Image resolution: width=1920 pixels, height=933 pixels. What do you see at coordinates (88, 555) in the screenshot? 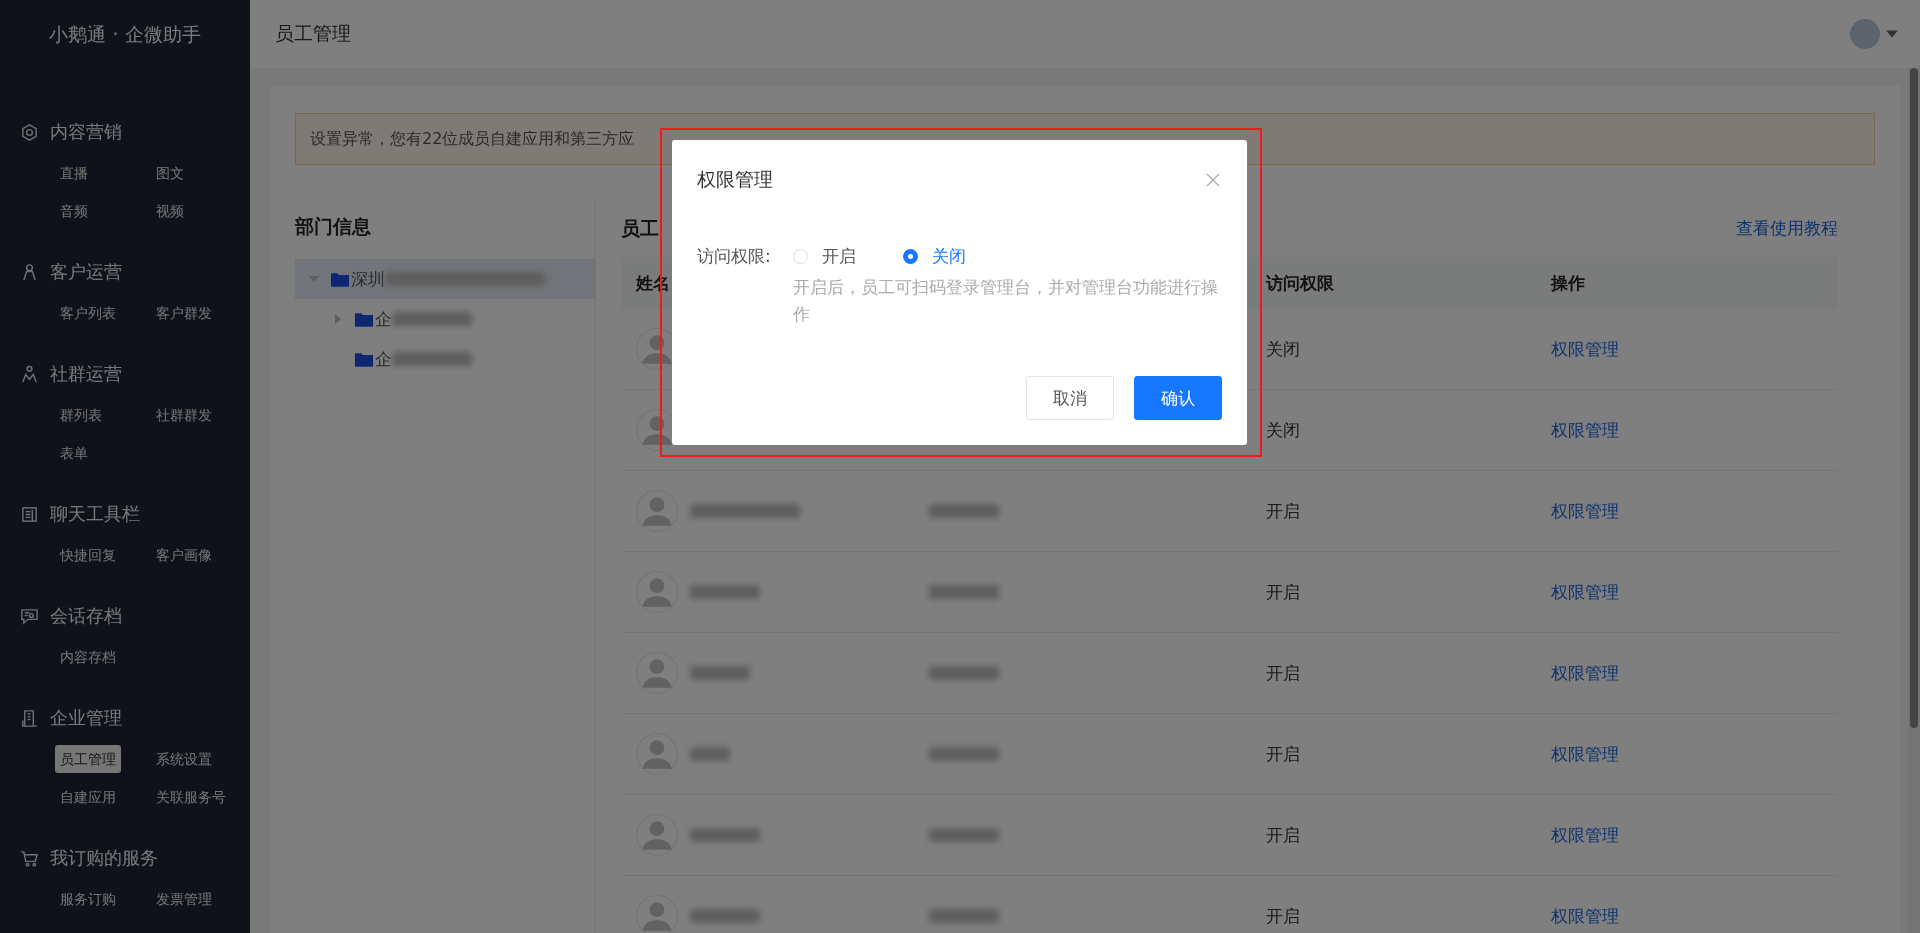
I see `sidebar-item: 快捷回复` at bounding box center [88, 555].